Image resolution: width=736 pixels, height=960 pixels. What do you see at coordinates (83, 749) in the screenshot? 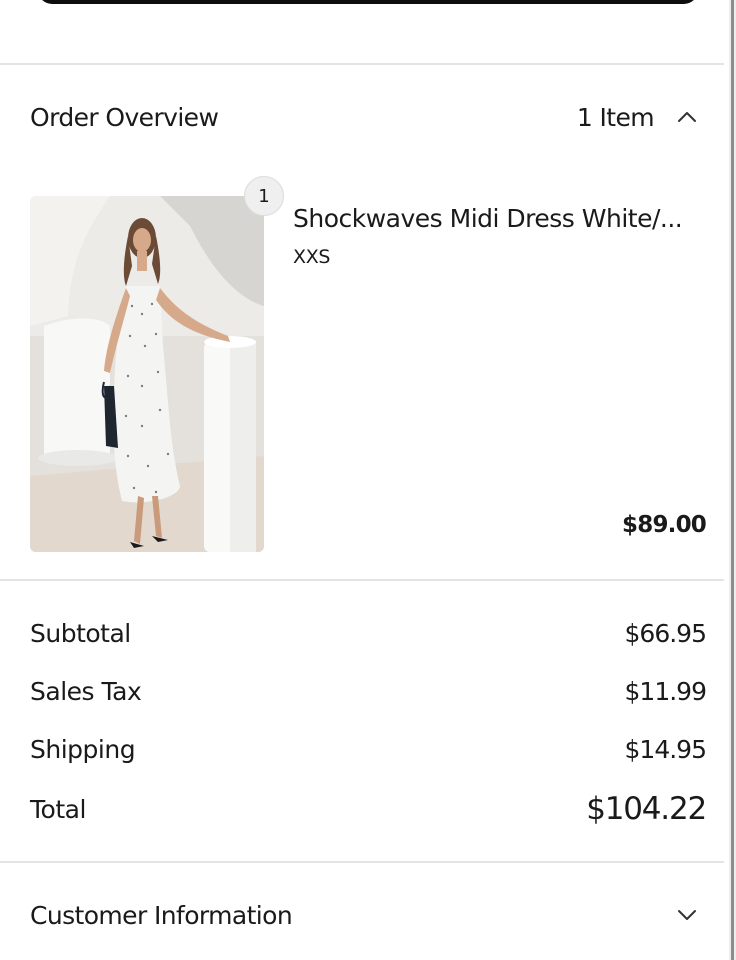
I see `shipping-label: Shipping` at bounding box center [83, 749].